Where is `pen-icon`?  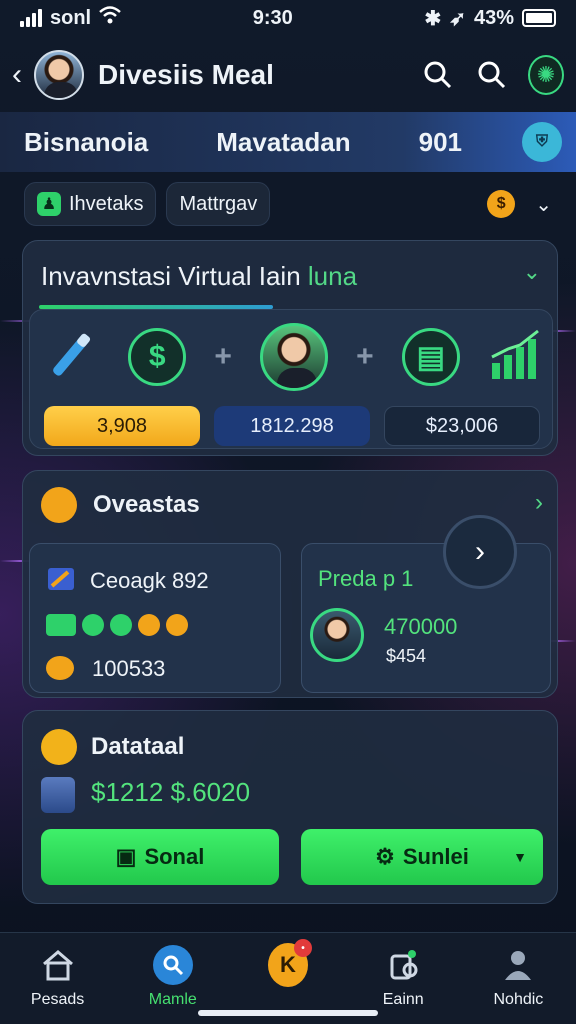
pen-icon is located at coordinates (70, 357).